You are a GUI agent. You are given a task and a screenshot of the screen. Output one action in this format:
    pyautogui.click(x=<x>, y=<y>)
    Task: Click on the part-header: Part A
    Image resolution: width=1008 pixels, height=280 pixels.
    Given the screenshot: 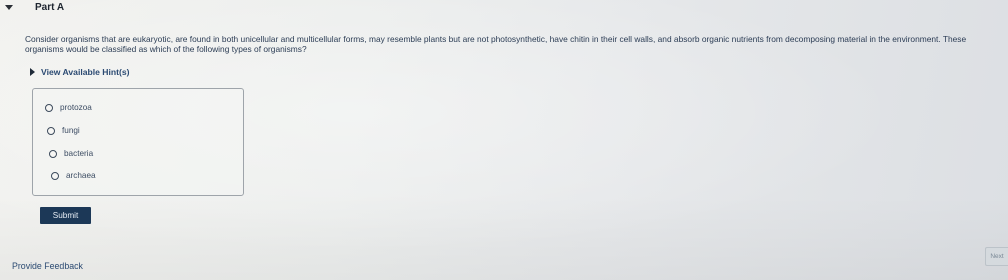 What is the action you would take?
    pyautogui.click(x=33, y=7)
    